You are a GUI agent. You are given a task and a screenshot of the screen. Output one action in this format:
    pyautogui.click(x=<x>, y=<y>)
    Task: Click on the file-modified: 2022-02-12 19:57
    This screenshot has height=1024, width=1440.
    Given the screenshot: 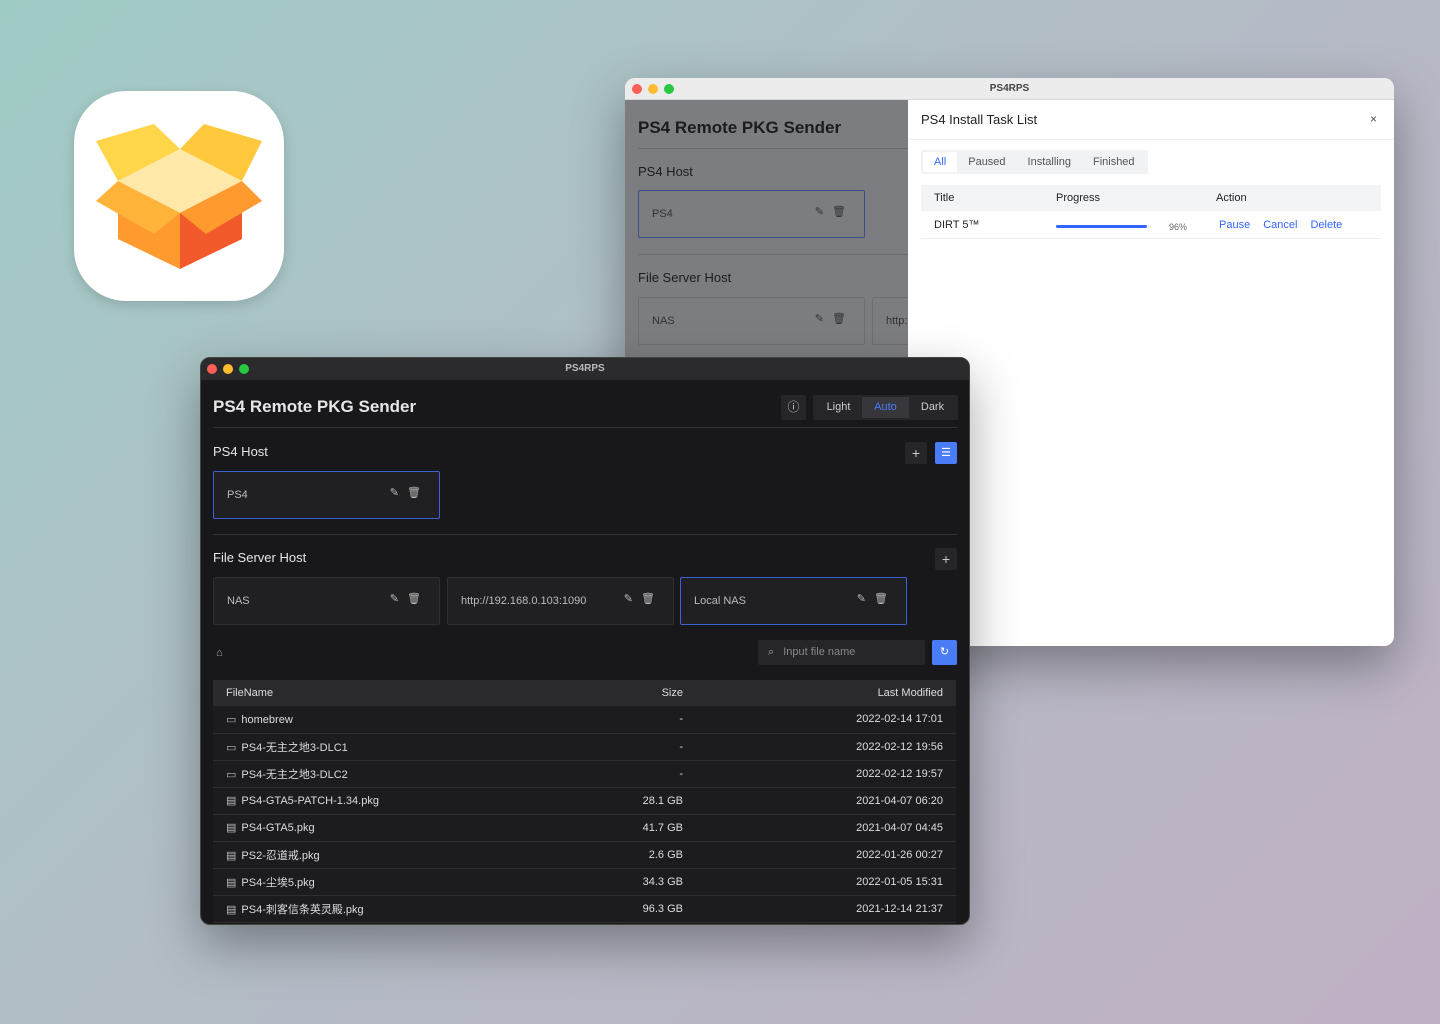 What is the action you would take?
    pyautogui.click(x=826, y=774)
    